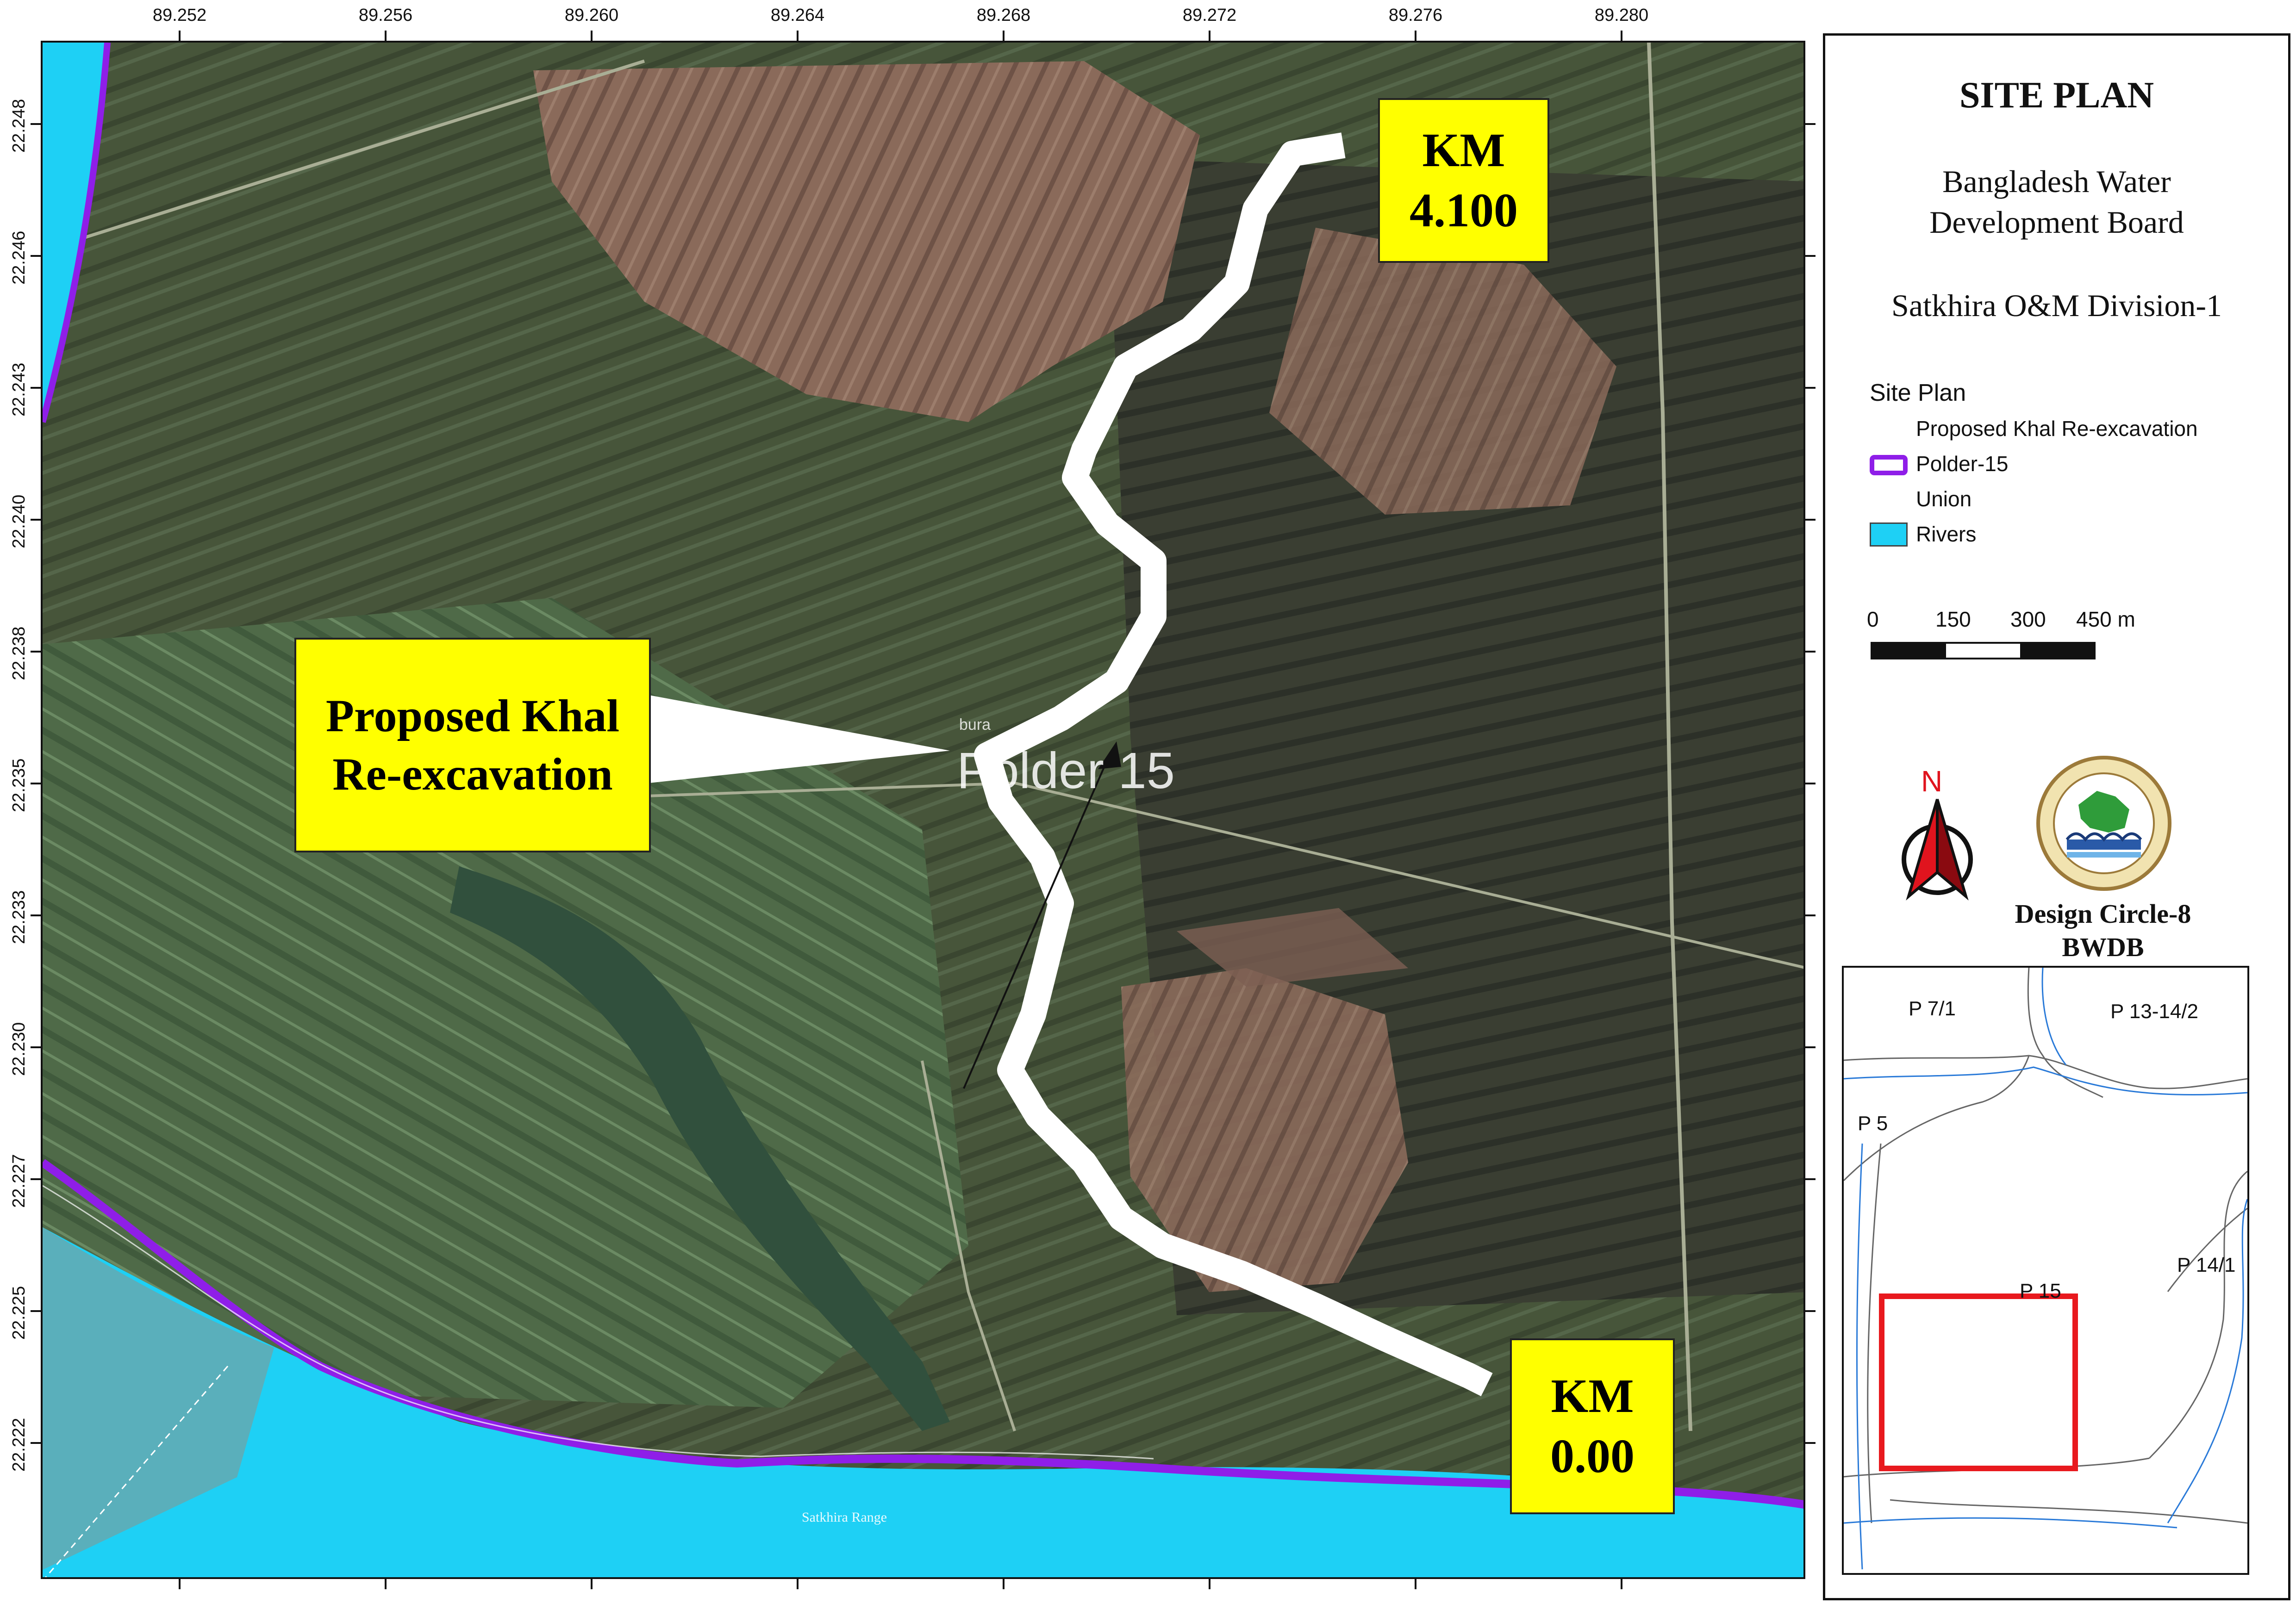 This screenshot has height=1623, width=2296. Describe the element at coordinates (2103, 947) in the screenshot. I see `credit-line2: BWDB` at that location.